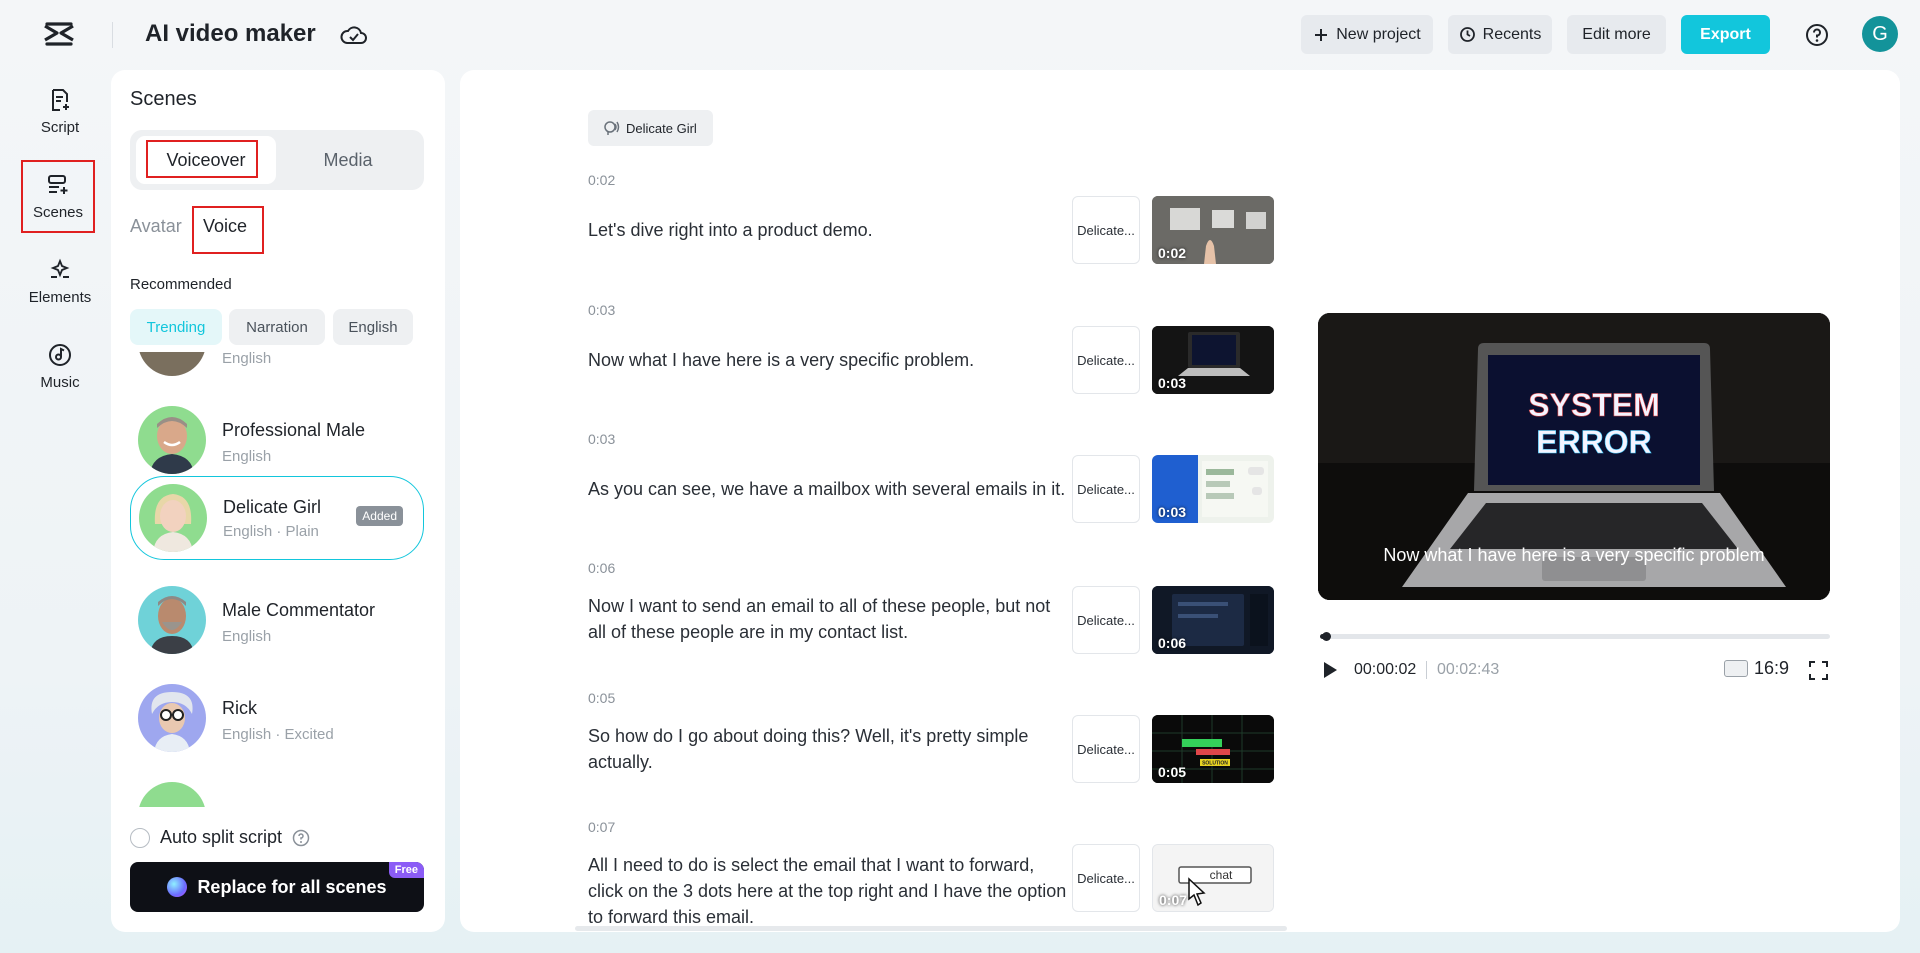 The image size is (1920, 953). Describe the element at coordinates (1575, 636) in the screenshot. I see `playback-progress-bar` at that location.